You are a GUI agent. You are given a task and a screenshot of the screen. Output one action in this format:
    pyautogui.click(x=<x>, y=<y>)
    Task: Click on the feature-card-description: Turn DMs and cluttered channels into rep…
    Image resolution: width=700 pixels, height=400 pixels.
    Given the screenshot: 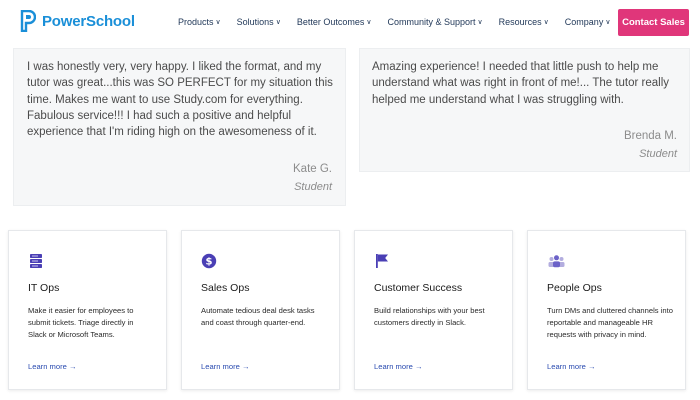 What is the action you would take?
    pyautogui.click(x=610, y=322)
    